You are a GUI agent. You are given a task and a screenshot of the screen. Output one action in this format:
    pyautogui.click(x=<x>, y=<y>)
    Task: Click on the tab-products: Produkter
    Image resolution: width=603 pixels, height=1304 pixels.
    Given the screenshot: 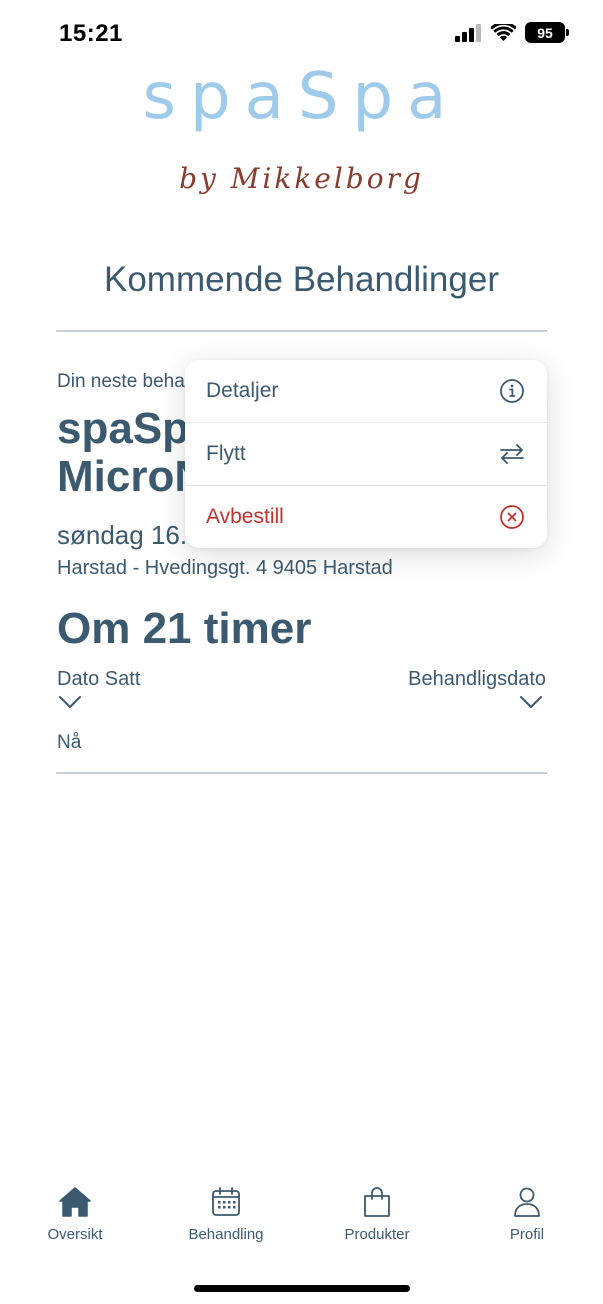 What is the action you would take?
    pyautogui.click(x=377, y=1211)
    